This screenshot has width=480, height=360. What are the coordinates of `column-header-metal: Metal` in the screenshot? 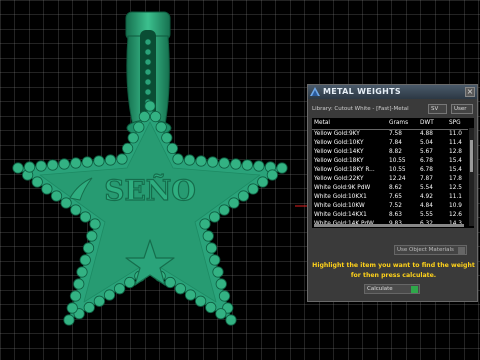 It's located at (350, 123).